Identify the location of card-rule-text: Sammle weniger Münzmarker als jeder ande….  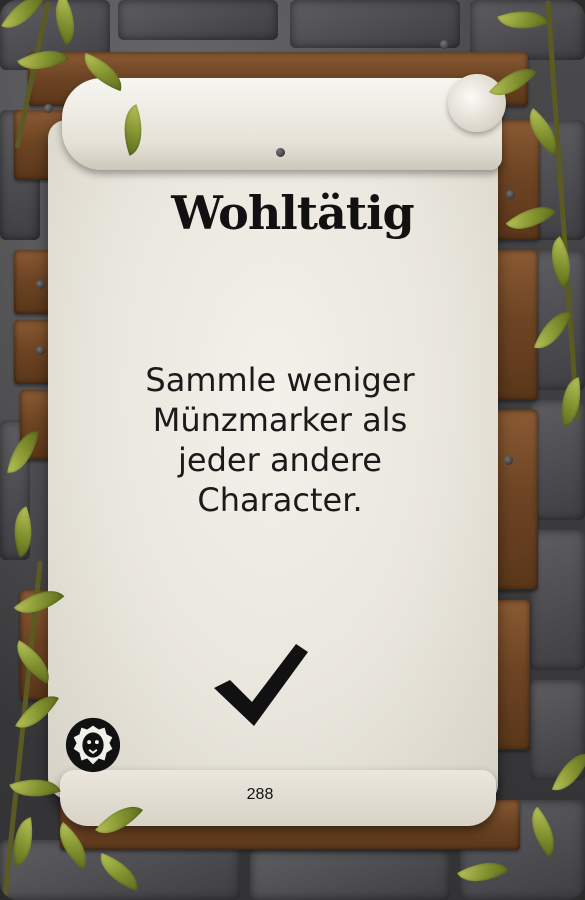
(280, 440).